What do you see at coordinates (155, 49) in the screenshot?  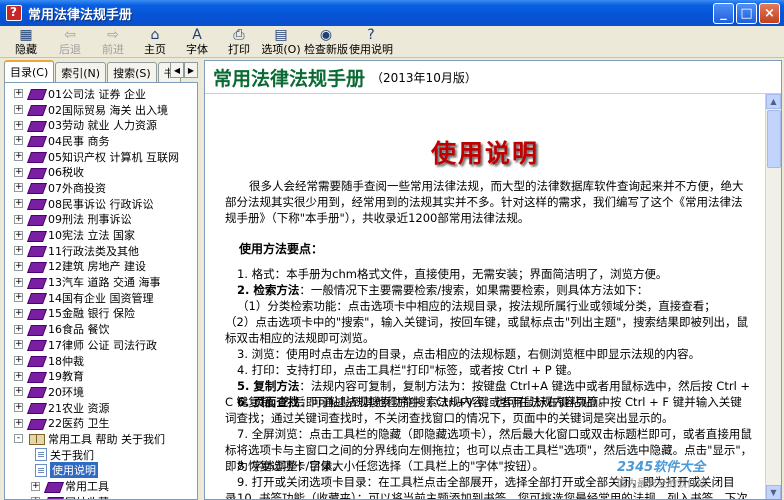 I see `toolbar-button-label: 主页` at bounding box center [155, 49].